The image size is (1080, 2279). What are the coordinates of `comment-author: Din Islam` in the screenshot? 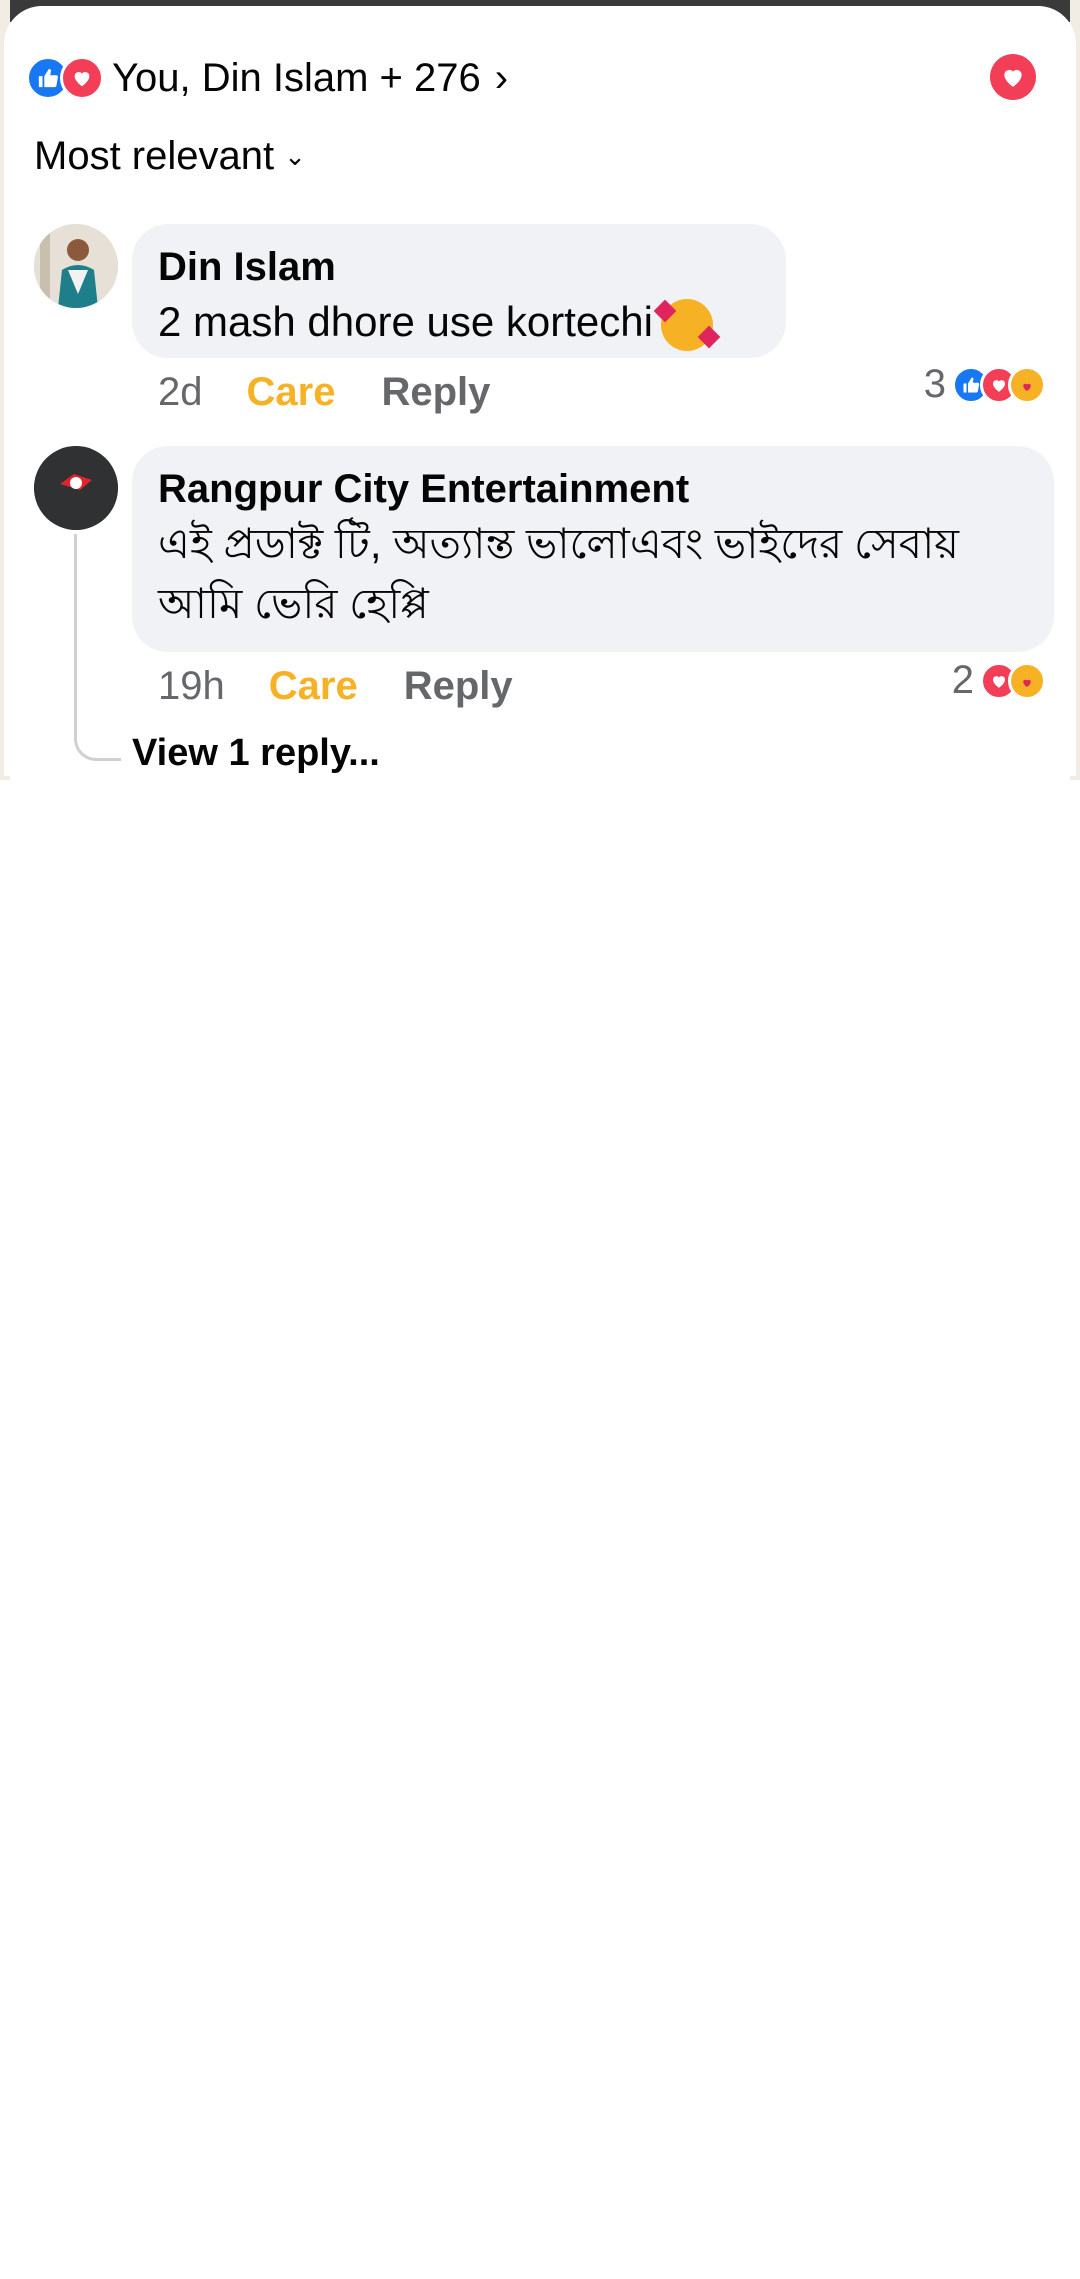 It's located at (459, 267).